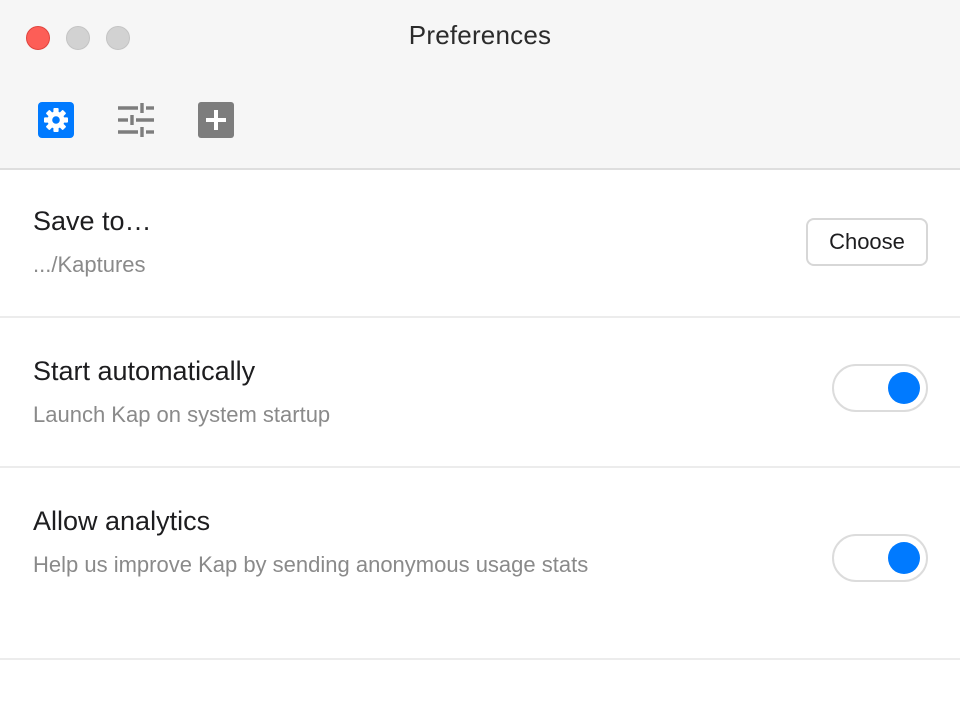  I want to click on start-automatically-toggle, so click(880, 388).